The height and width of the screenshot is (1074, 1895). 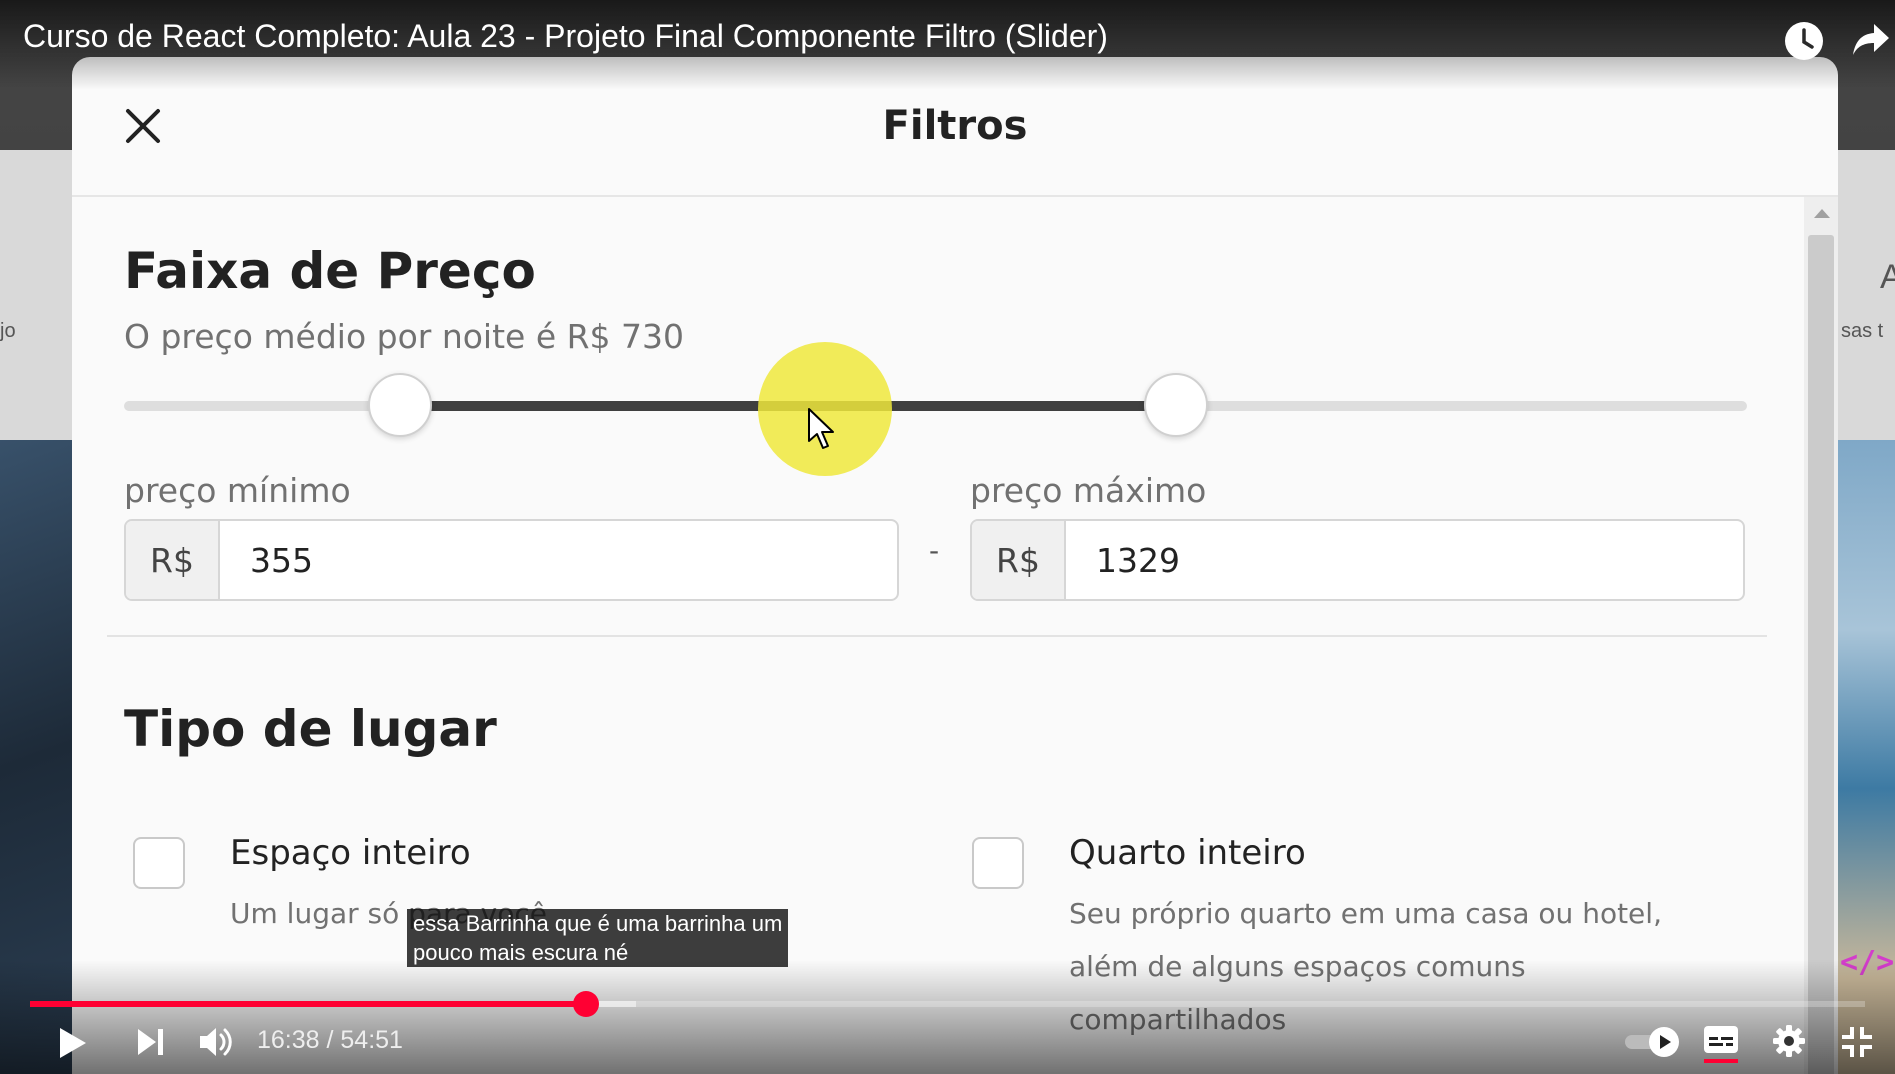 I want to click on settings-gear-icon, so click(x=1789, y=1041).